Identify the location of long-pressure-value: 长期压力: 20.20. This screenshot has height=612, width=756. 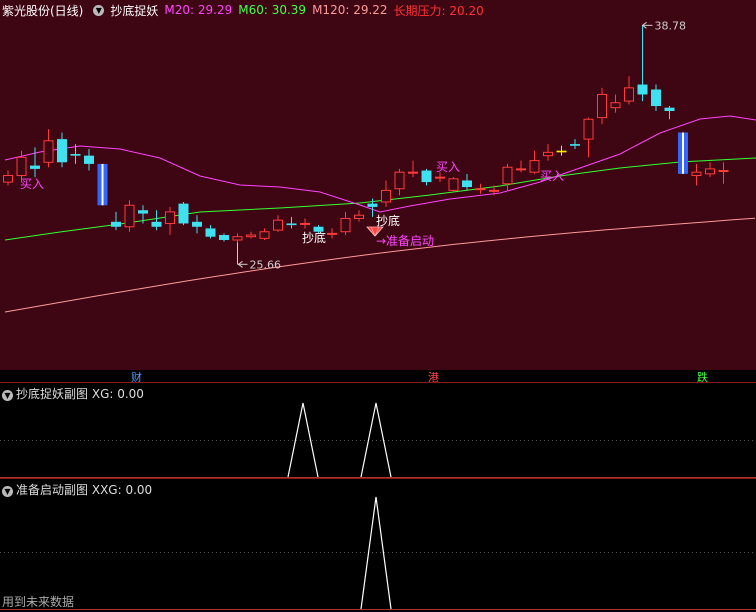
(438, 10).